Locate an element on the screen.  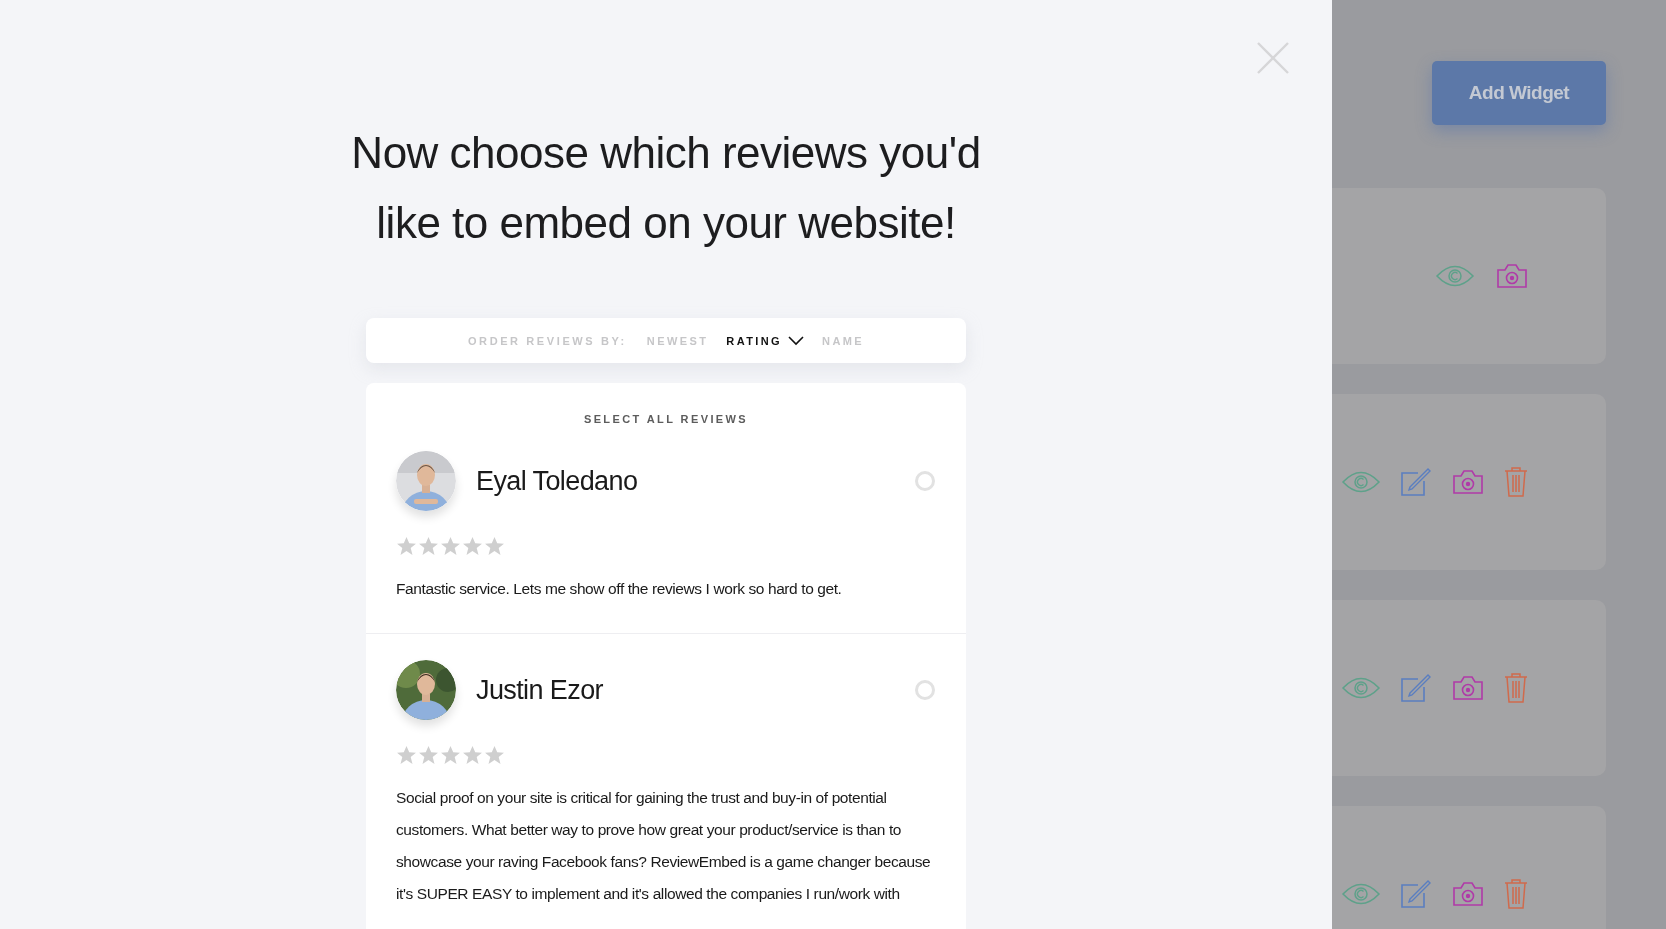
select-all-button: SELECT ALL REVIEWS is located at coordinates (666, 419).